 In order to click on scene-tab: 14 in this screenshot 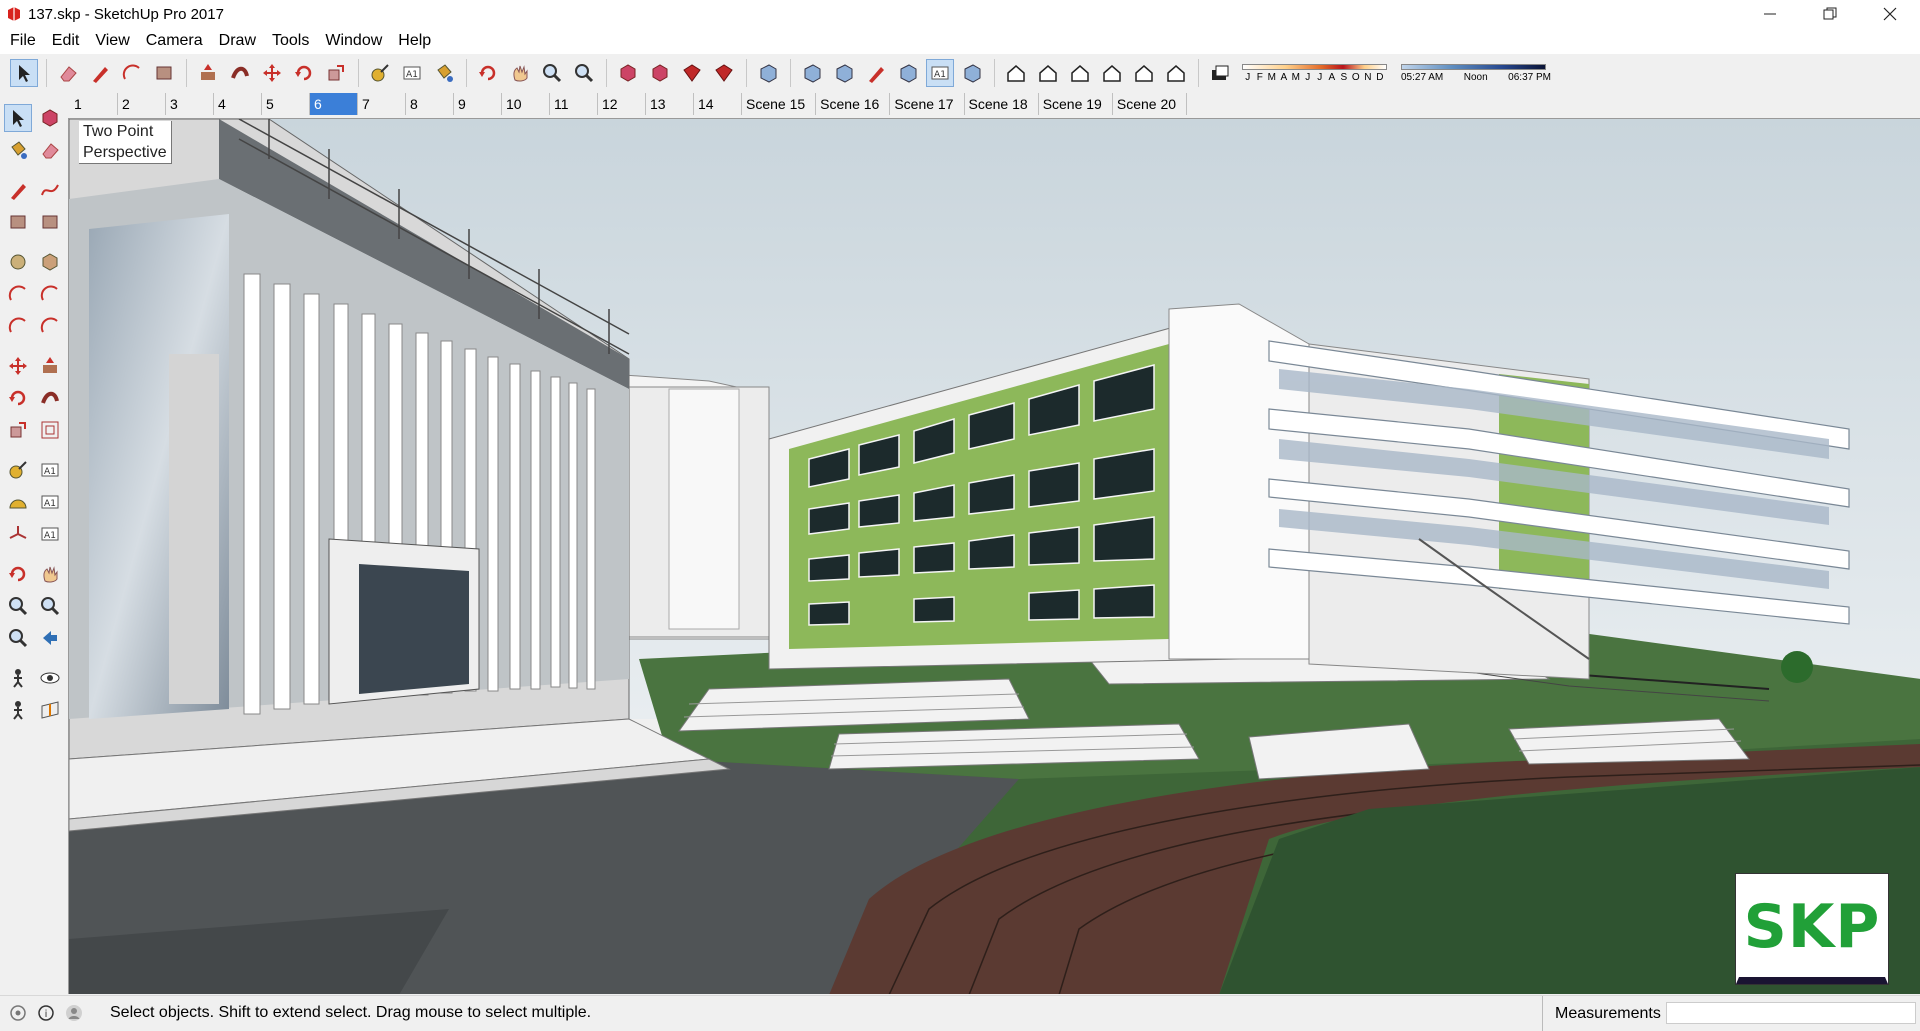, I will do `click(718, 104)`.